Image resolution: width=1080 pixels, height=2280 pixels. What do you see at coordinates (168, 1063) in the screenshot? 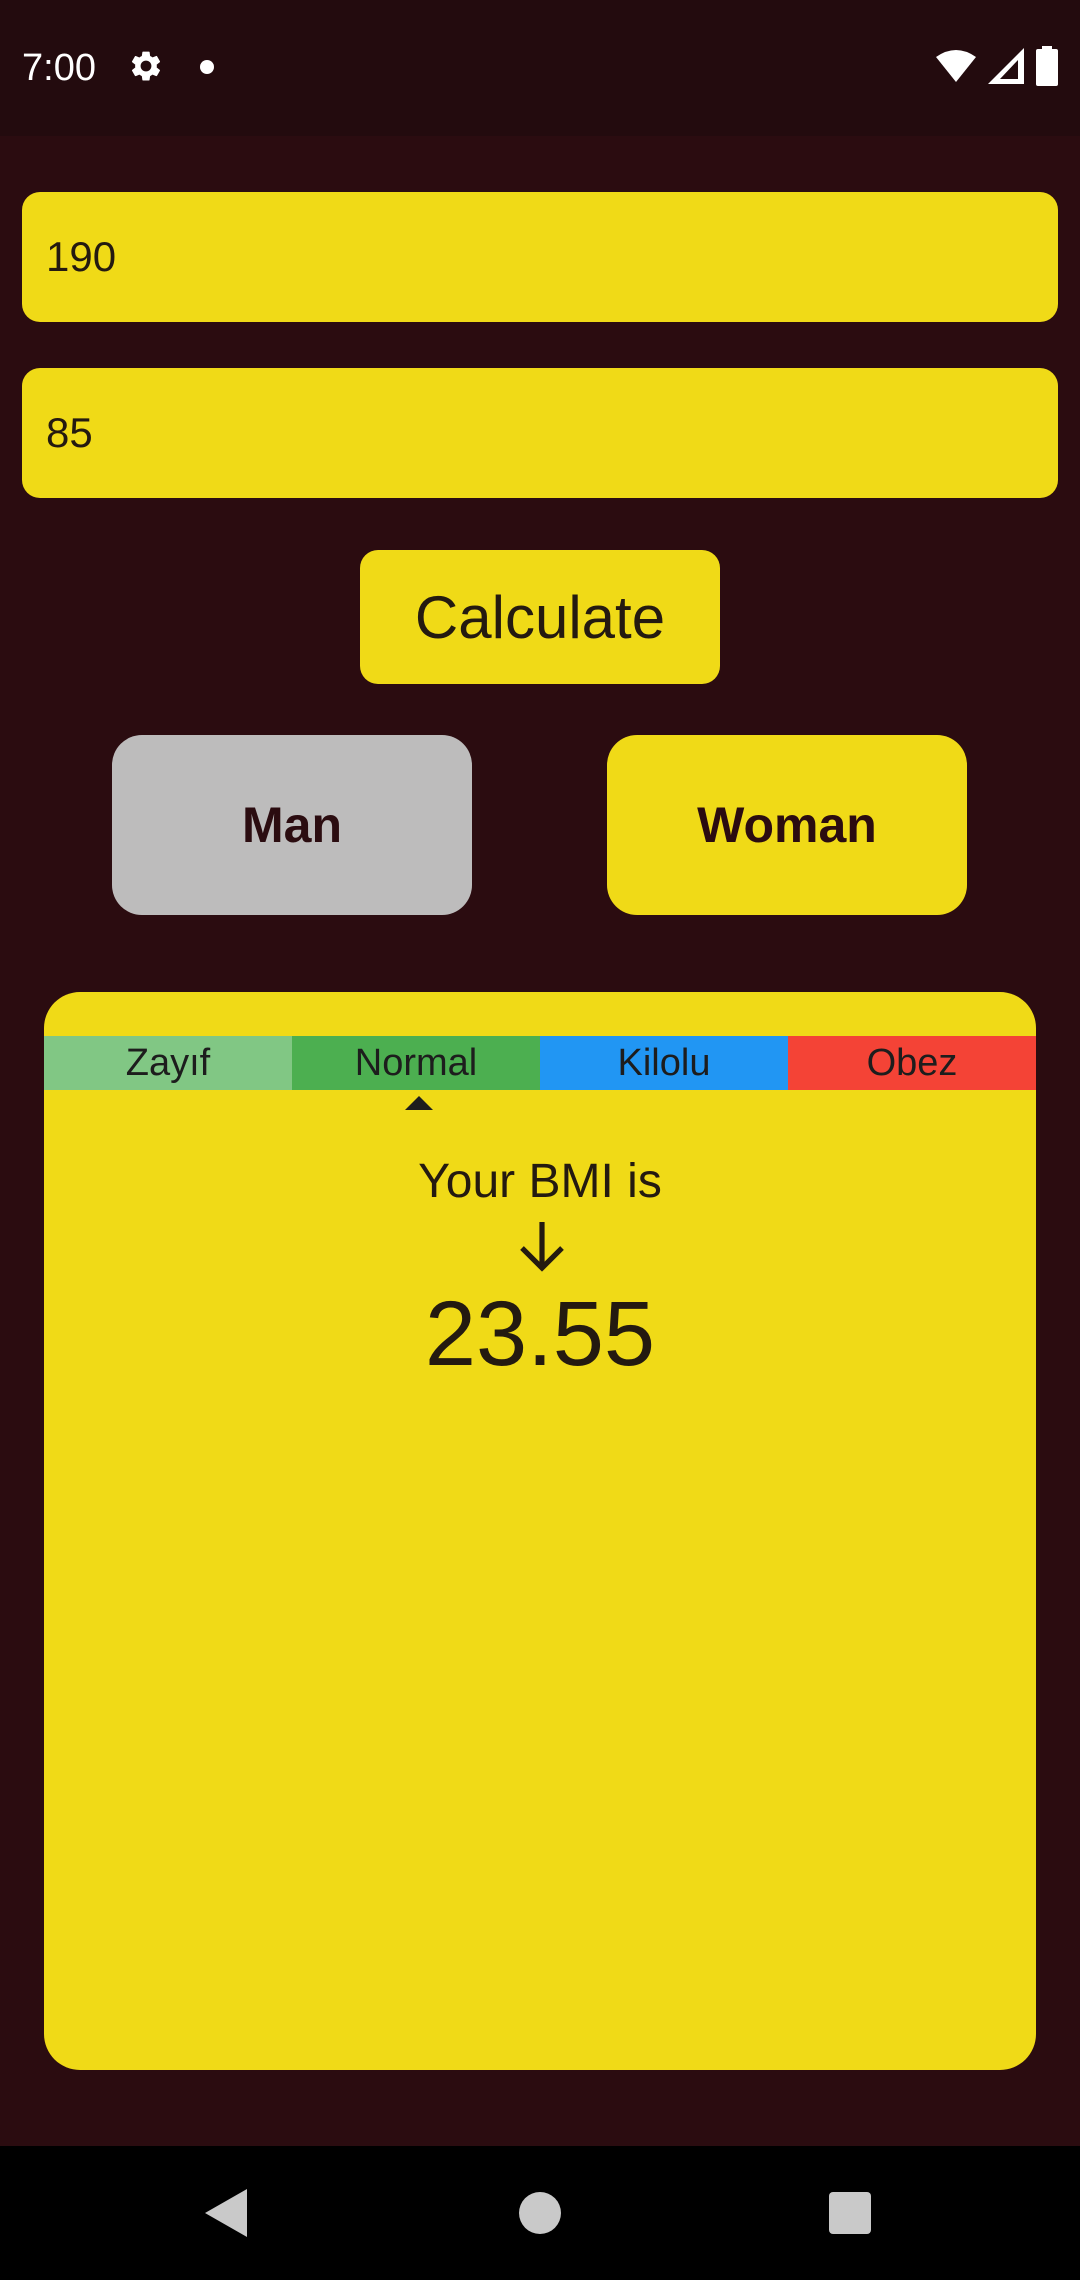
I see `scale-segment-underweight: Zayıf` at bounding box center [168, 1063].